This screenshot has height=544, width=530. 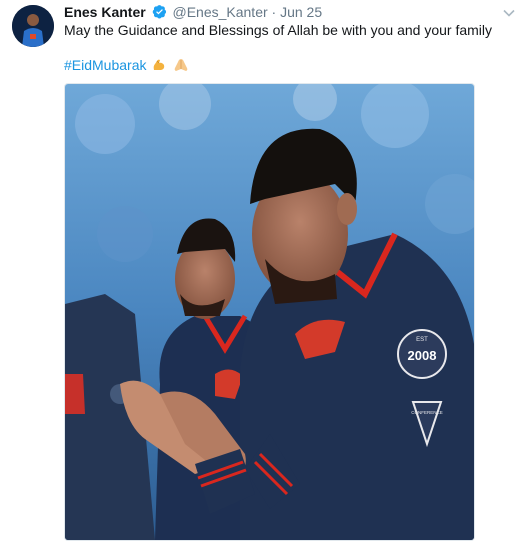 I want to click on handle: @Enes_Kanter, so click(x=219, y=12).